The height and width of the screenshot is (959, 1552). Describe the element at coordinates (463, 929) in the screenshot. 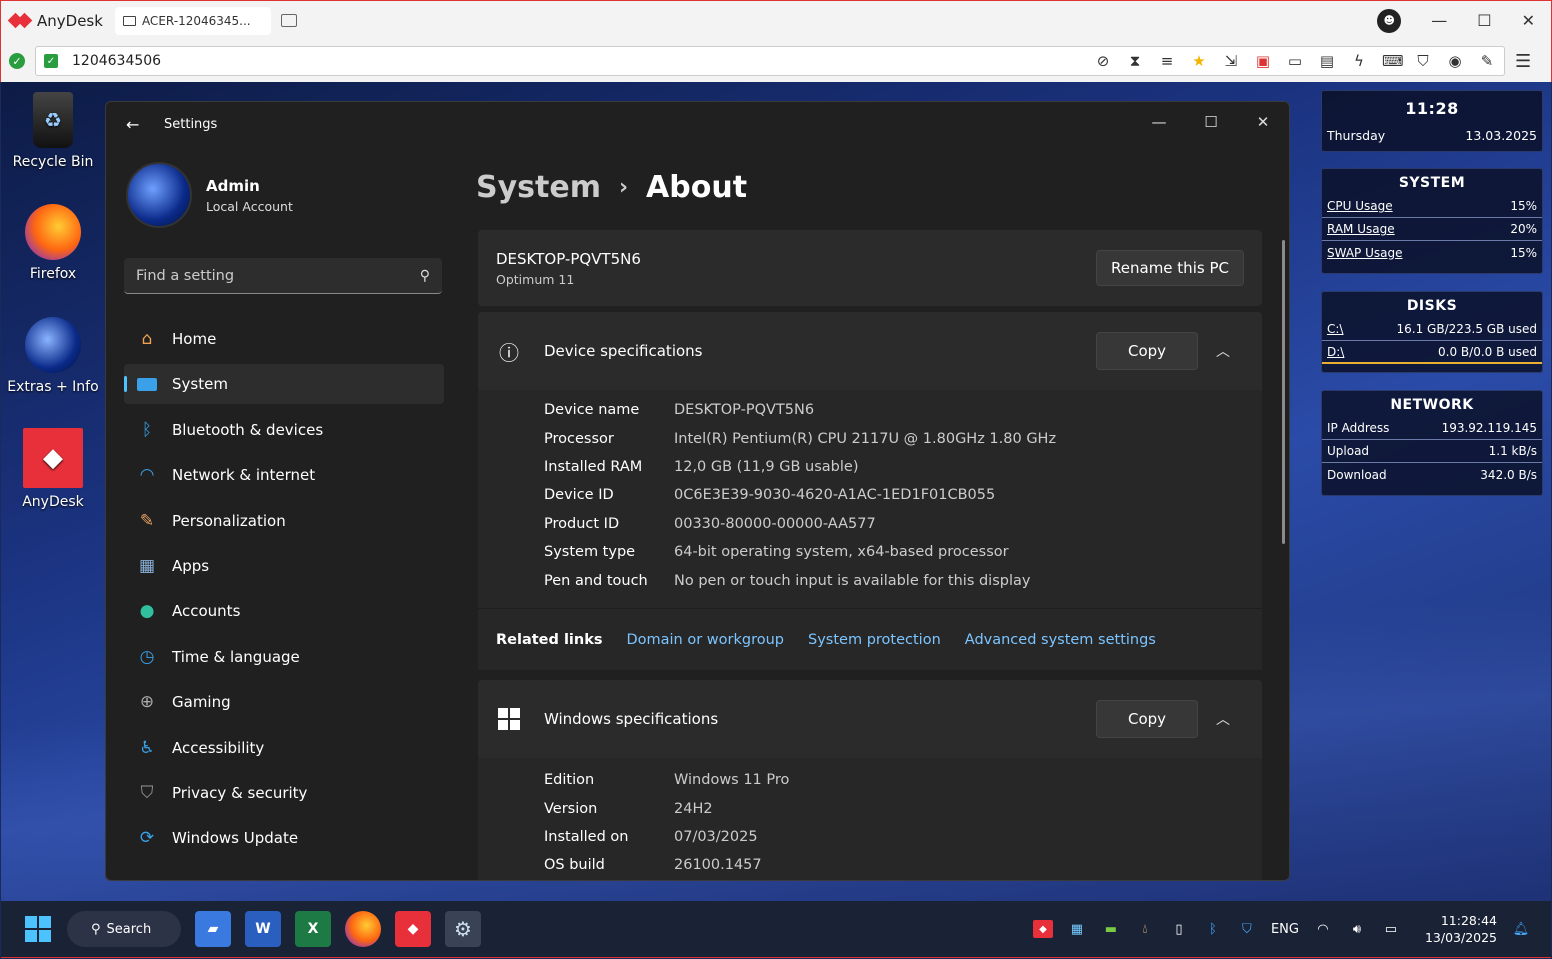

I see `settings-gear-icon: ⚙` at that location.